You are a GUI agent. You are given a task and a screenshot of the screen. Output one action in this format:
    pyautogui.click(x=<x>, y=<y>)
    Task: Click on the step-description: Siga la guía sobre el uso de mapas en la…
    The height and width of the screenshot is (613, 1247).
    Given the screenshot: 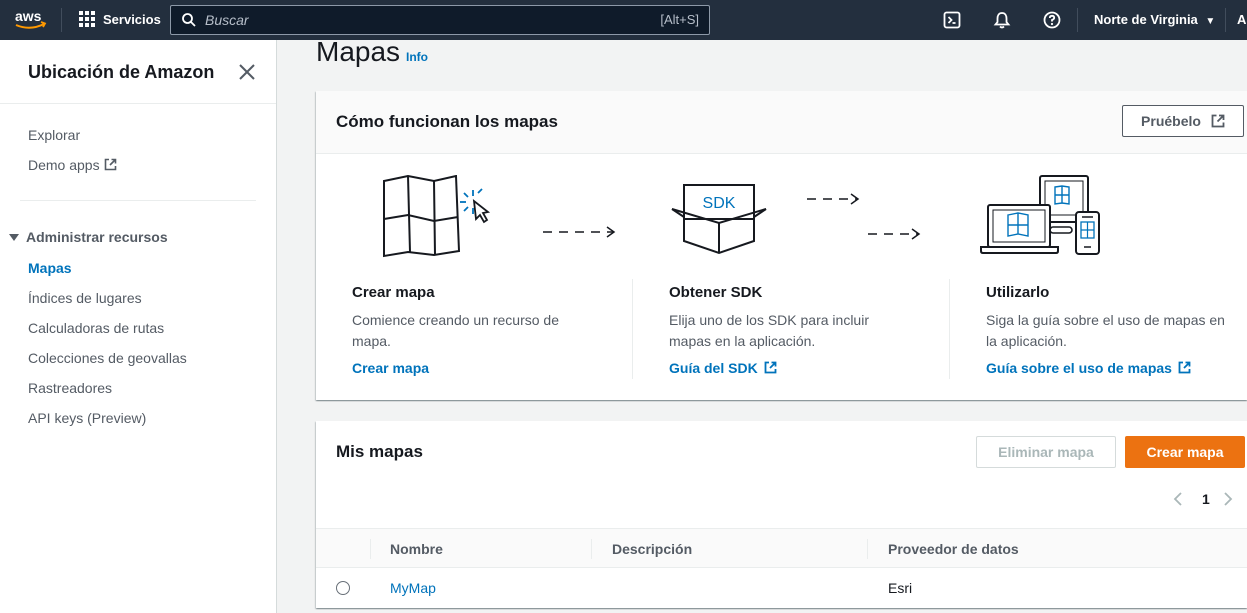 What is the action you would take?
    pyautogui.click(x=1105, y=330)
    